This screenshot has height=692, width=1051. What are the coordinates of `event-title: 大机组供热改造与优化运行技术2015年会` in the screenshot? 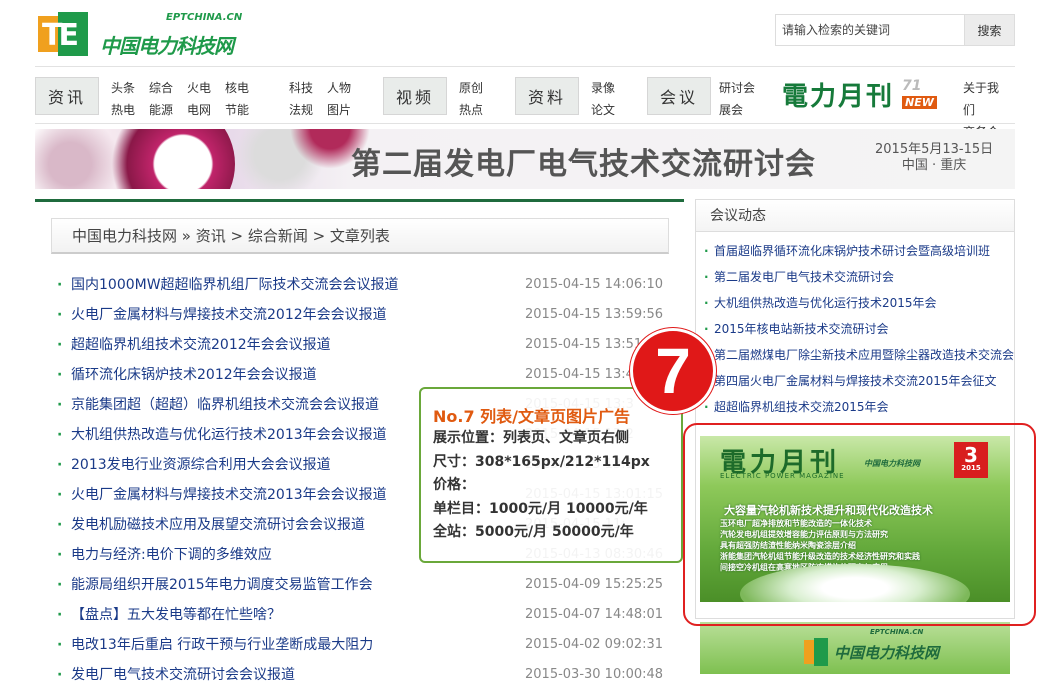 It's located at (825, 303).